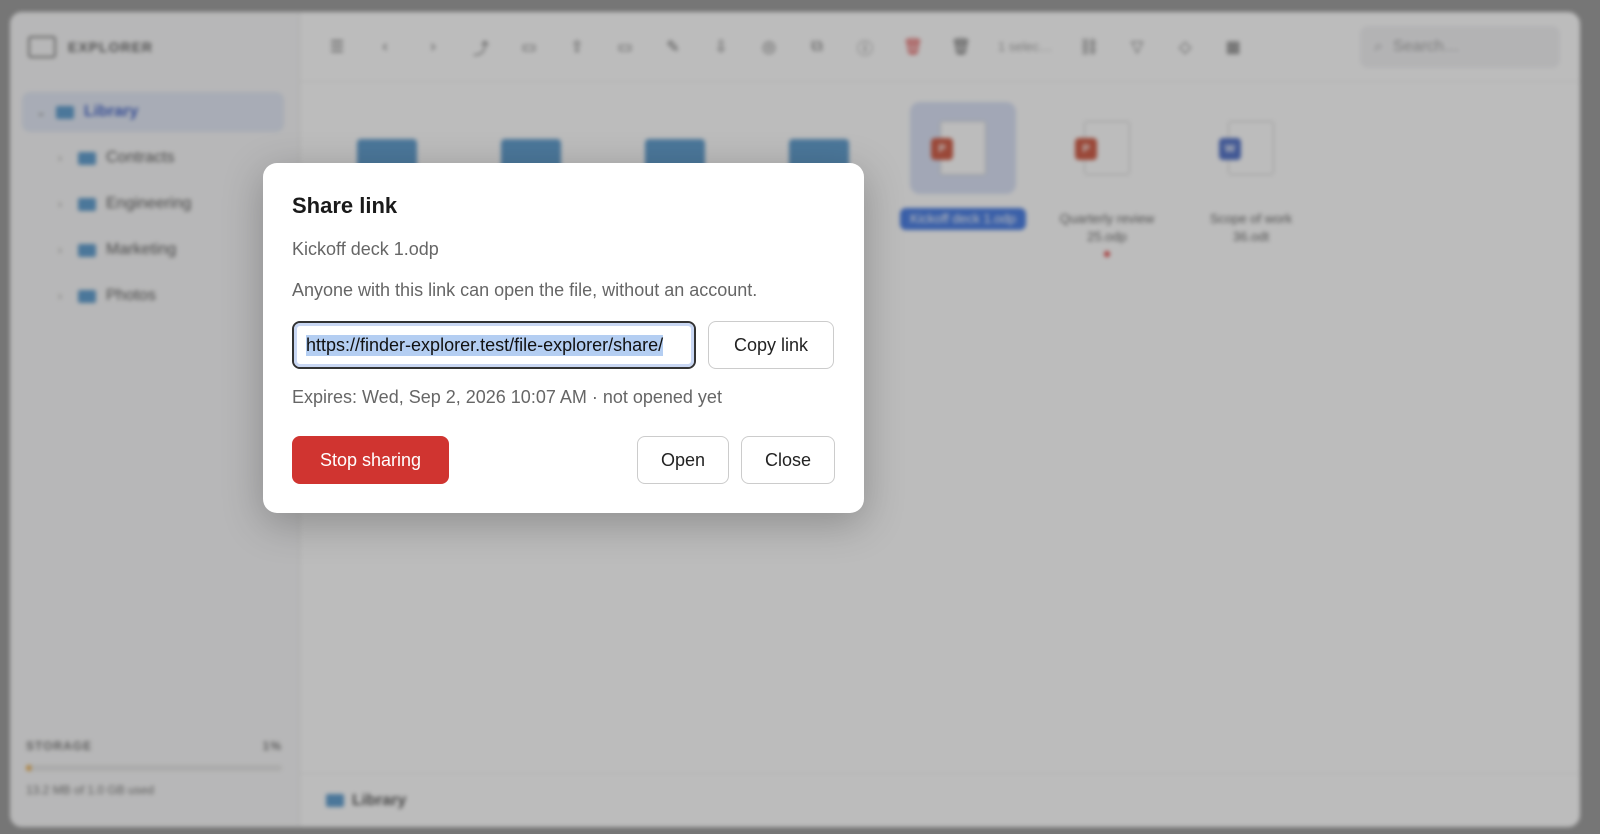  Describe the element at coordinates (494, 345) in the screenshot. I see `share-link-input` at that location.